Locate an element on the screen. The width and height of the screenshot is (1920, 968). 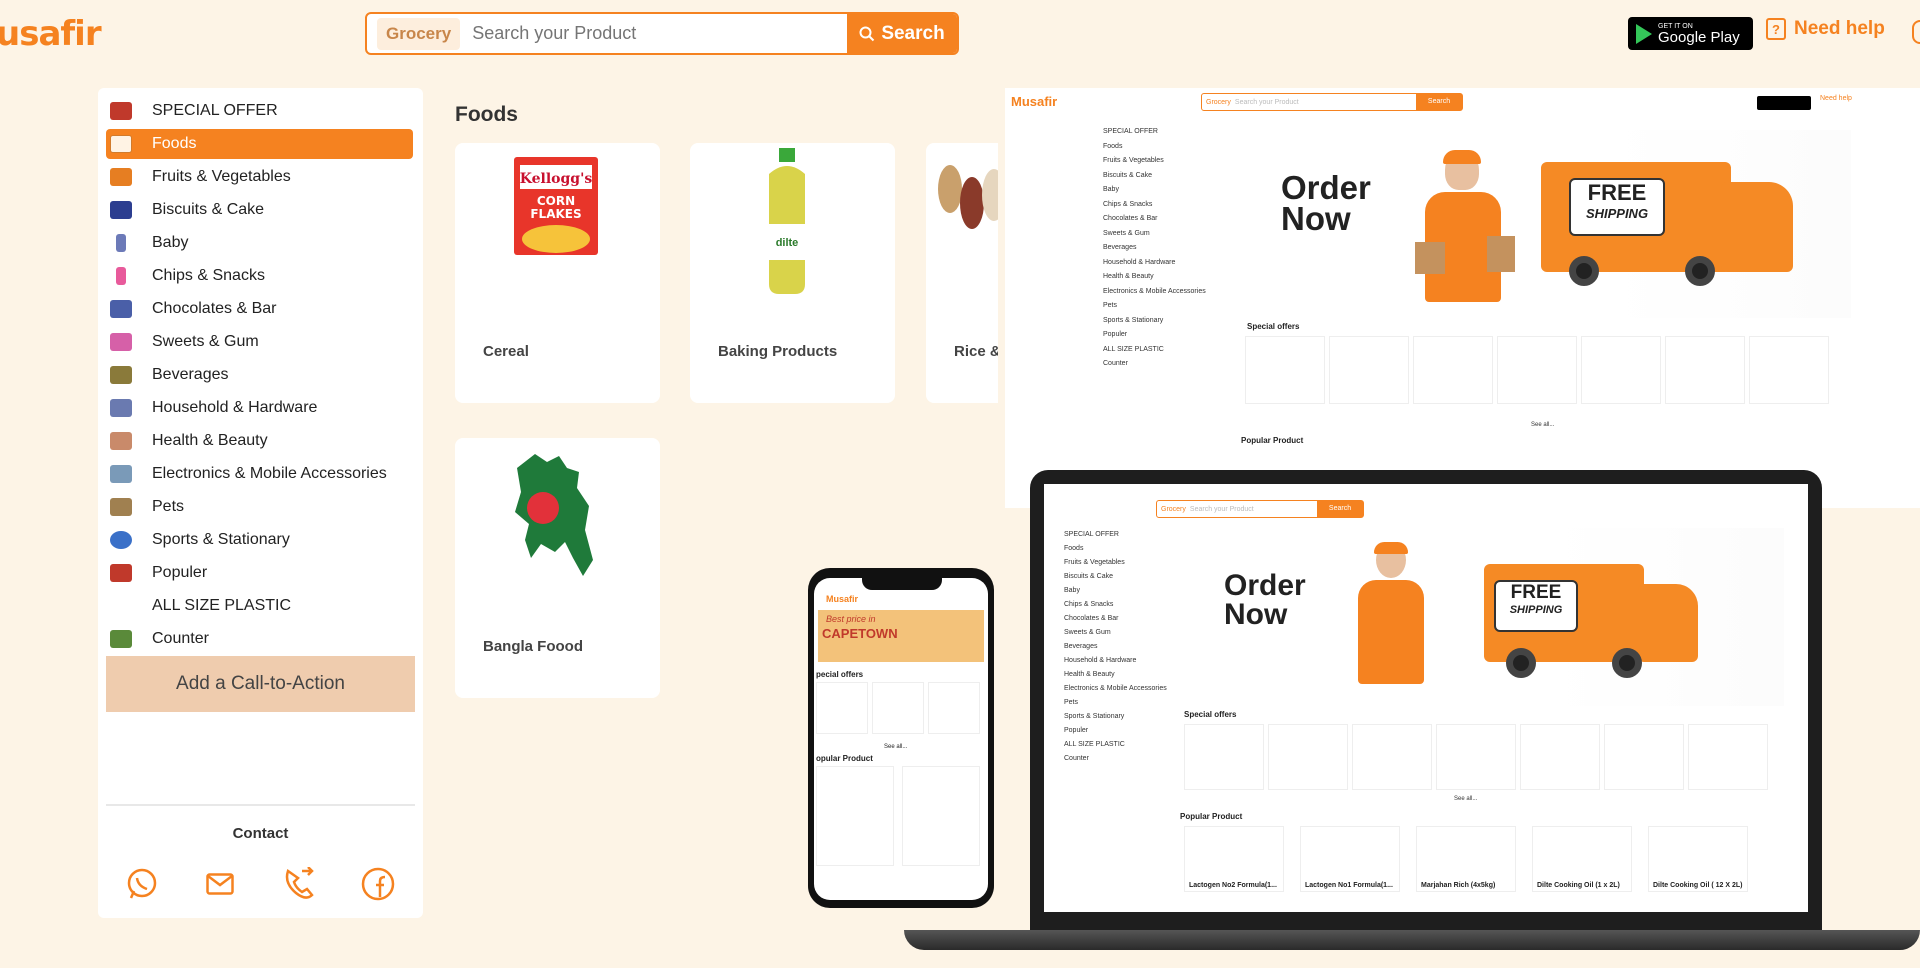
laptop-side-item: Electronics & Mobile Accessories is located at coordinates (1115, 688).